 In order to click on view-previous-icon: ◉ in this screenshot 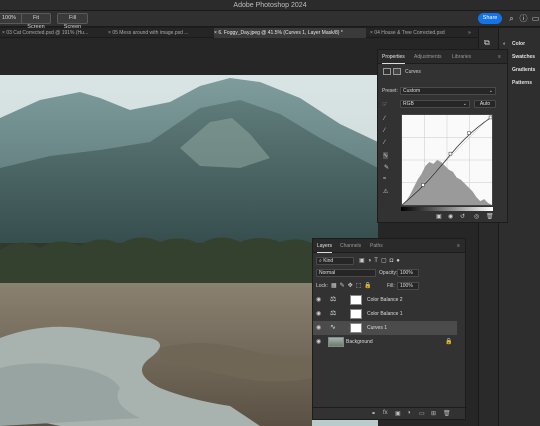, I will do `click(450, 216)`.